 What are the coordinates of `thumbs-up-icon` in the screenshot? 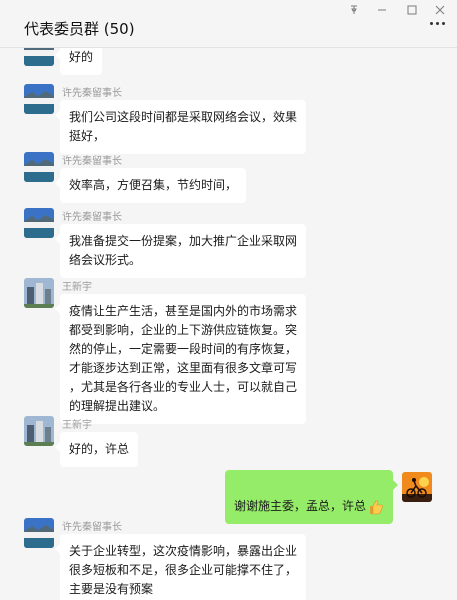 It's located at (376, 507).